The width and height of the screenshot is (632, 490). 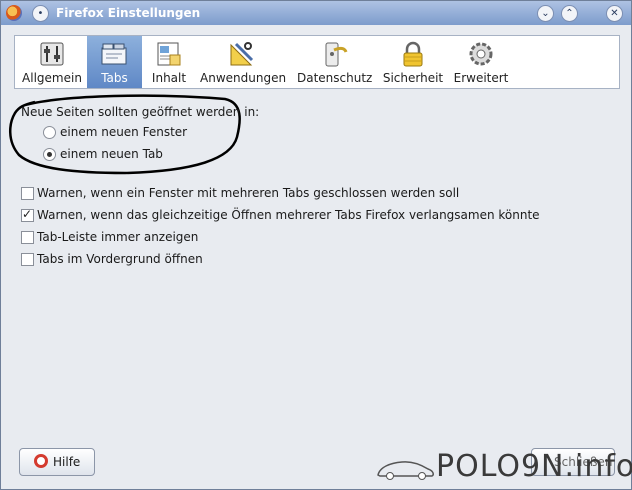 What do you see at coordinates (413, 54) in the screenshot?
I see `lock-icon` at bounding box center [413, 54].